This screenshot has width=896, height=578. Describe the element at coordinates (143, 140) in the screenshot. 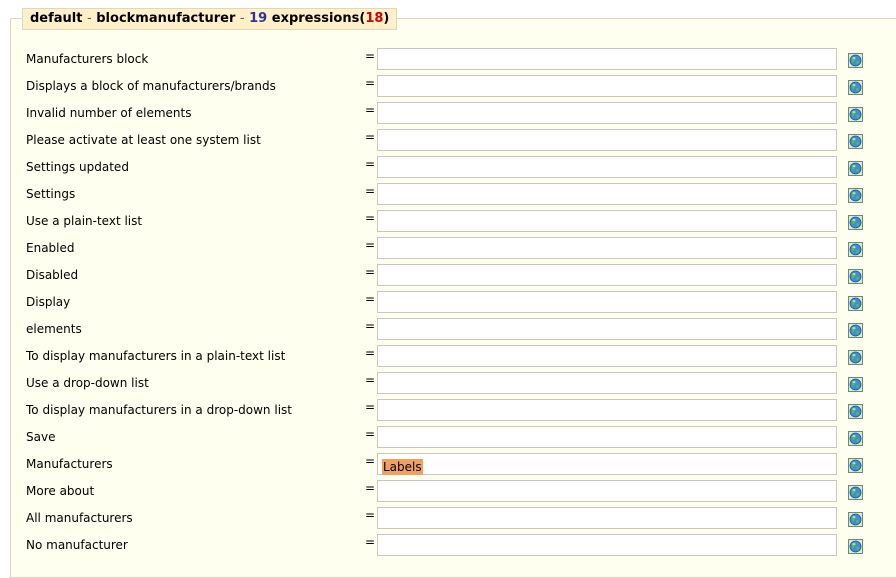

I see `expression-label: Please activate at least one system list` at that location.